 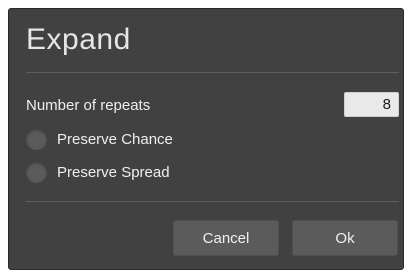 I want to click on preserve-chance-label: Preserve Chance, so click(x=115, y=139).